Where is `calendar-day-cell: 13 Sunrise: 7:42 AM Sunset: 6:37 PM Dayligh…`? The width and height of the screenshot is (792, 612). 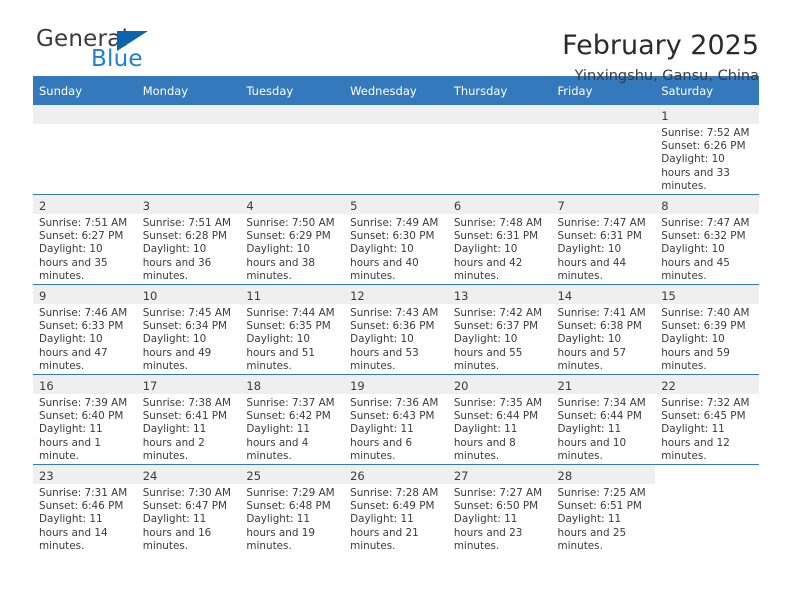 calendar-day-cell: 13 Sunrise: 7:42 AM Sunset: 6:37 PM Dayligh… is located at coordinates (499, 329).